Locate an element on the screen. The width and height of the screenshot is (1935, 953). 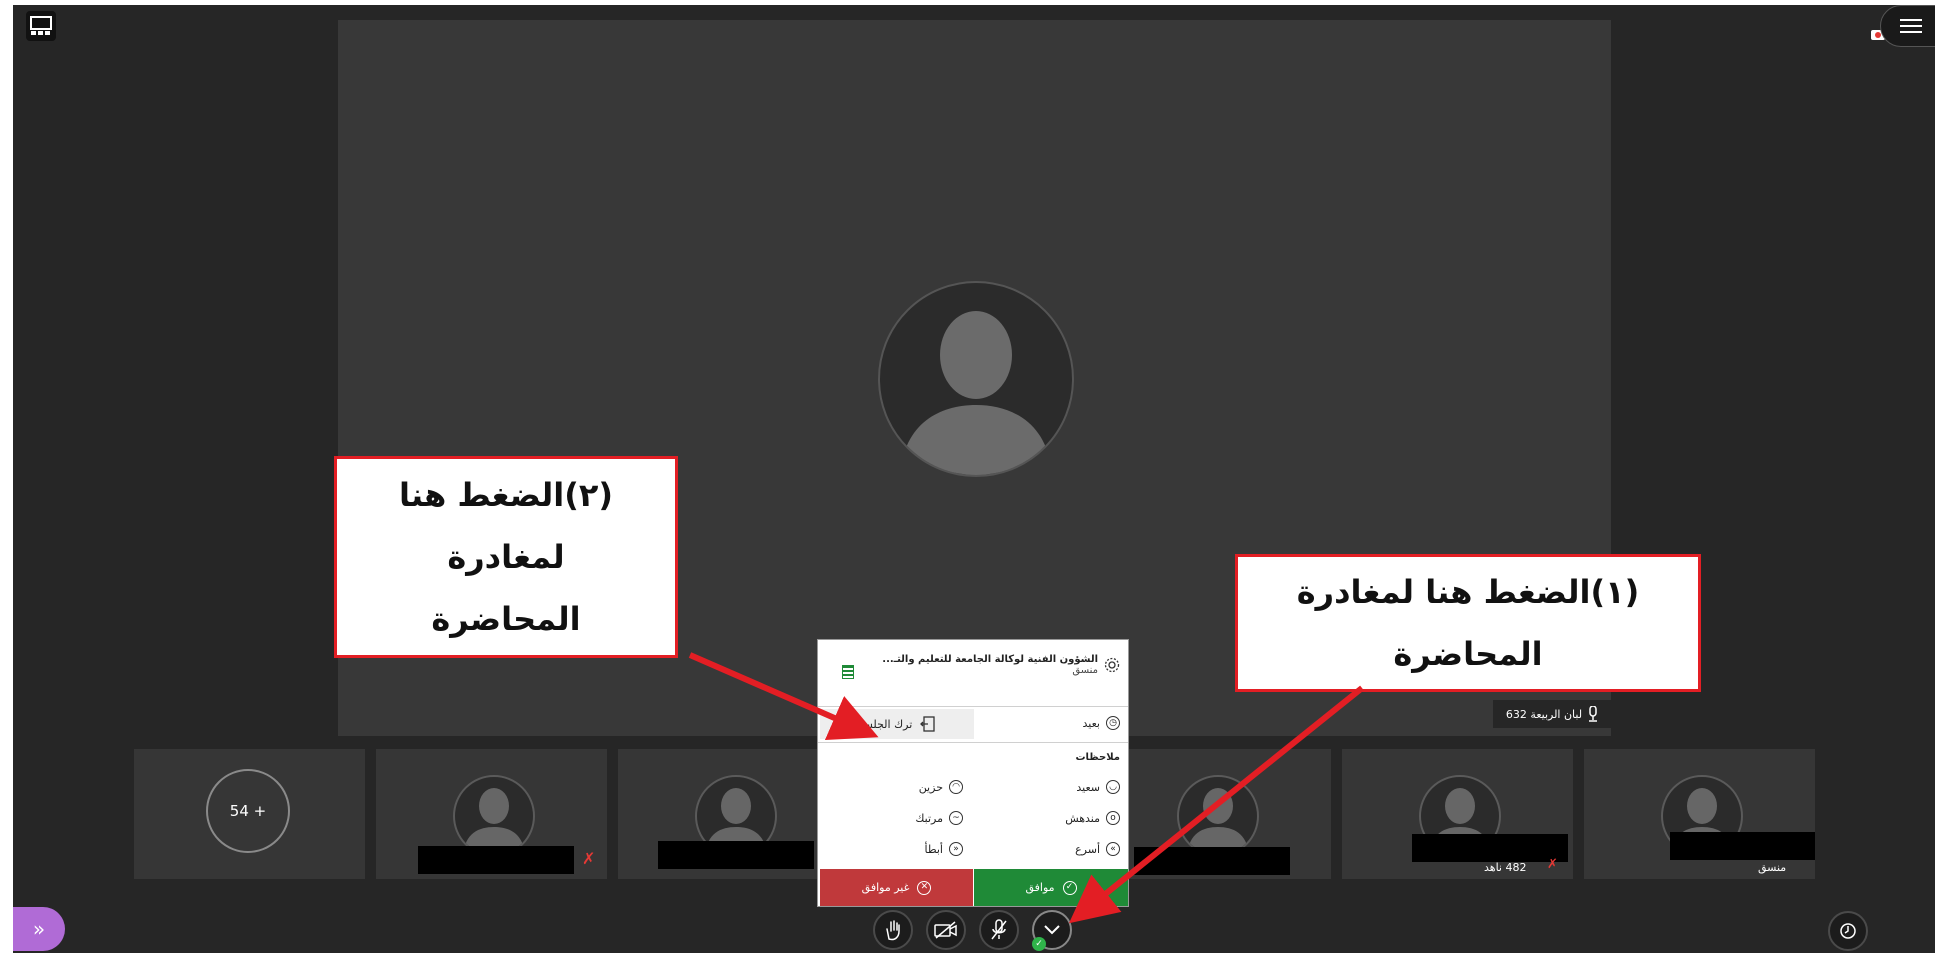
layout-toggle-button is located at coordinates (41, 26).